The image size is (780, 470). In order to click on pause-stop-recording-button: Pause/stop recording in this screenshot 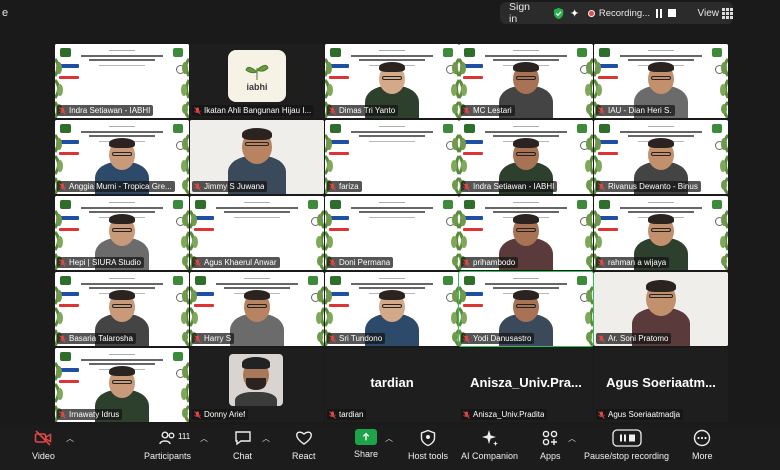, I will do `click(626, 445)`.